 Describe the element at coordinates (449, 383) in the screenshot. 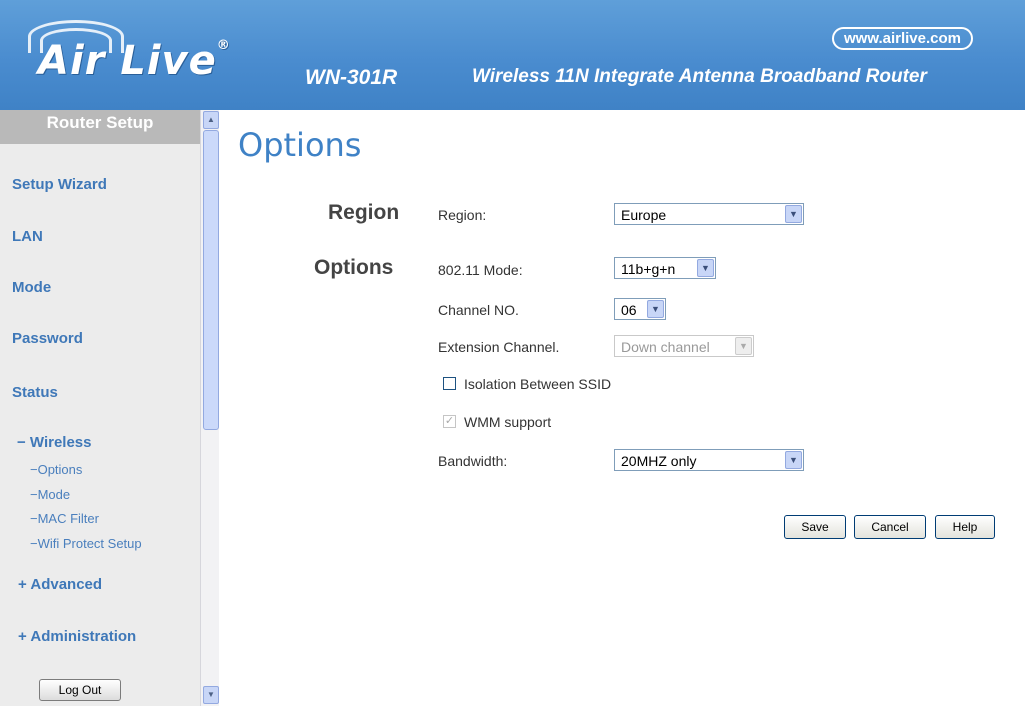

I see `isolation-checkbox` at that location.